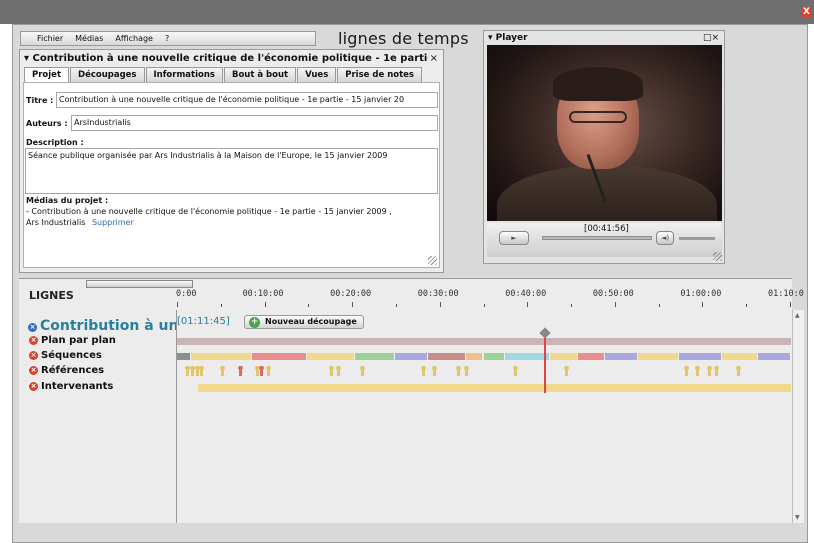 This screenshot has width=814, height=543. What do you see at coordinates (711, 38) in the screenshot?
I see `player-window-controls: □×` at bounding box center [711, 38].